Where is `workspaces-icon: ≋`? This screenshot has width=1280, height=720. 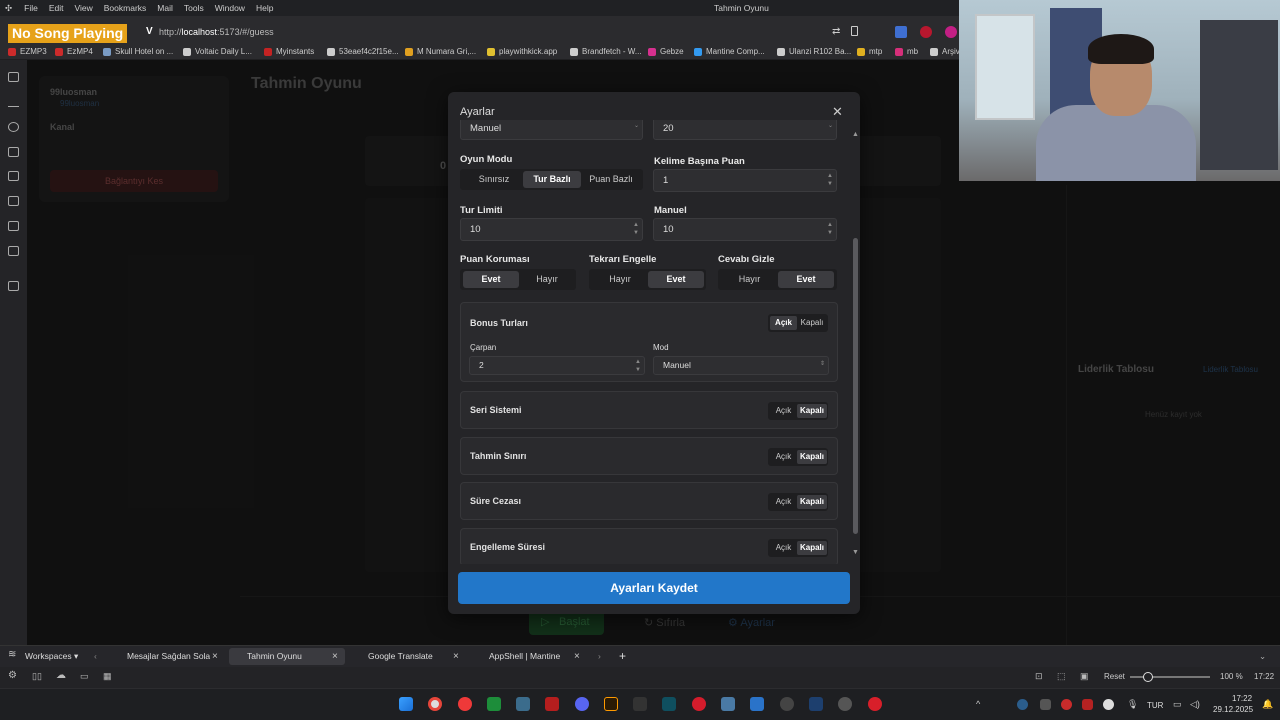 workspaces-icon: ≋ is located at coordinates (12, 654).